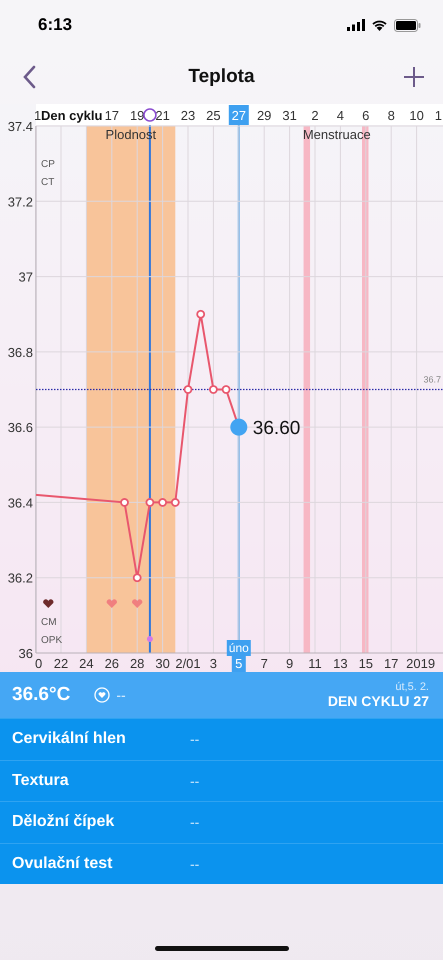 The width and height of the screenshot is (443, 960). What do you see at coordinates (137, 115) in the screenshot?
I see `cycle-day-label: 19` at bounding box center [137, 115].